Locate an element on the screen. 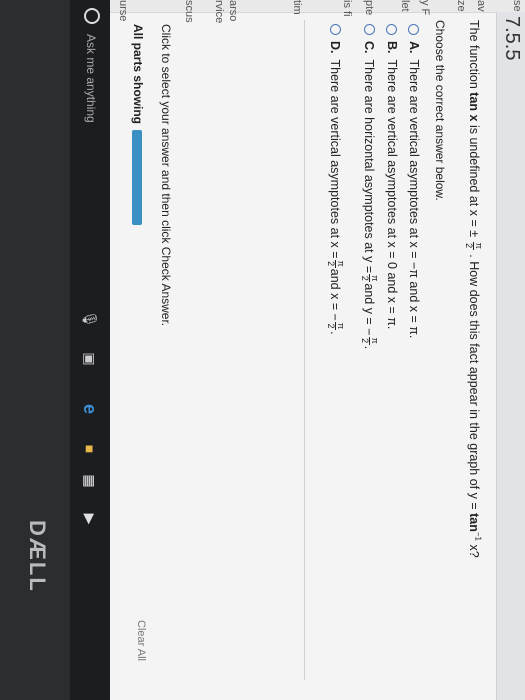 This screenshot has width=525, height=700. inverse-exponent: −1 is located at coordinates (478, 536).